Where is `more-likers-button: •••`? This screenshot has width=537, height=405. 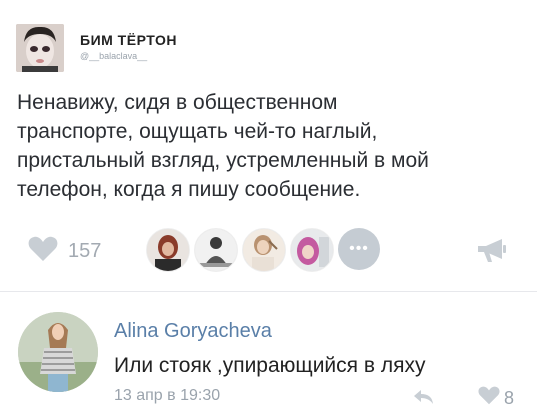
more-likers-button: ••• is located at coordinates (359, 249).